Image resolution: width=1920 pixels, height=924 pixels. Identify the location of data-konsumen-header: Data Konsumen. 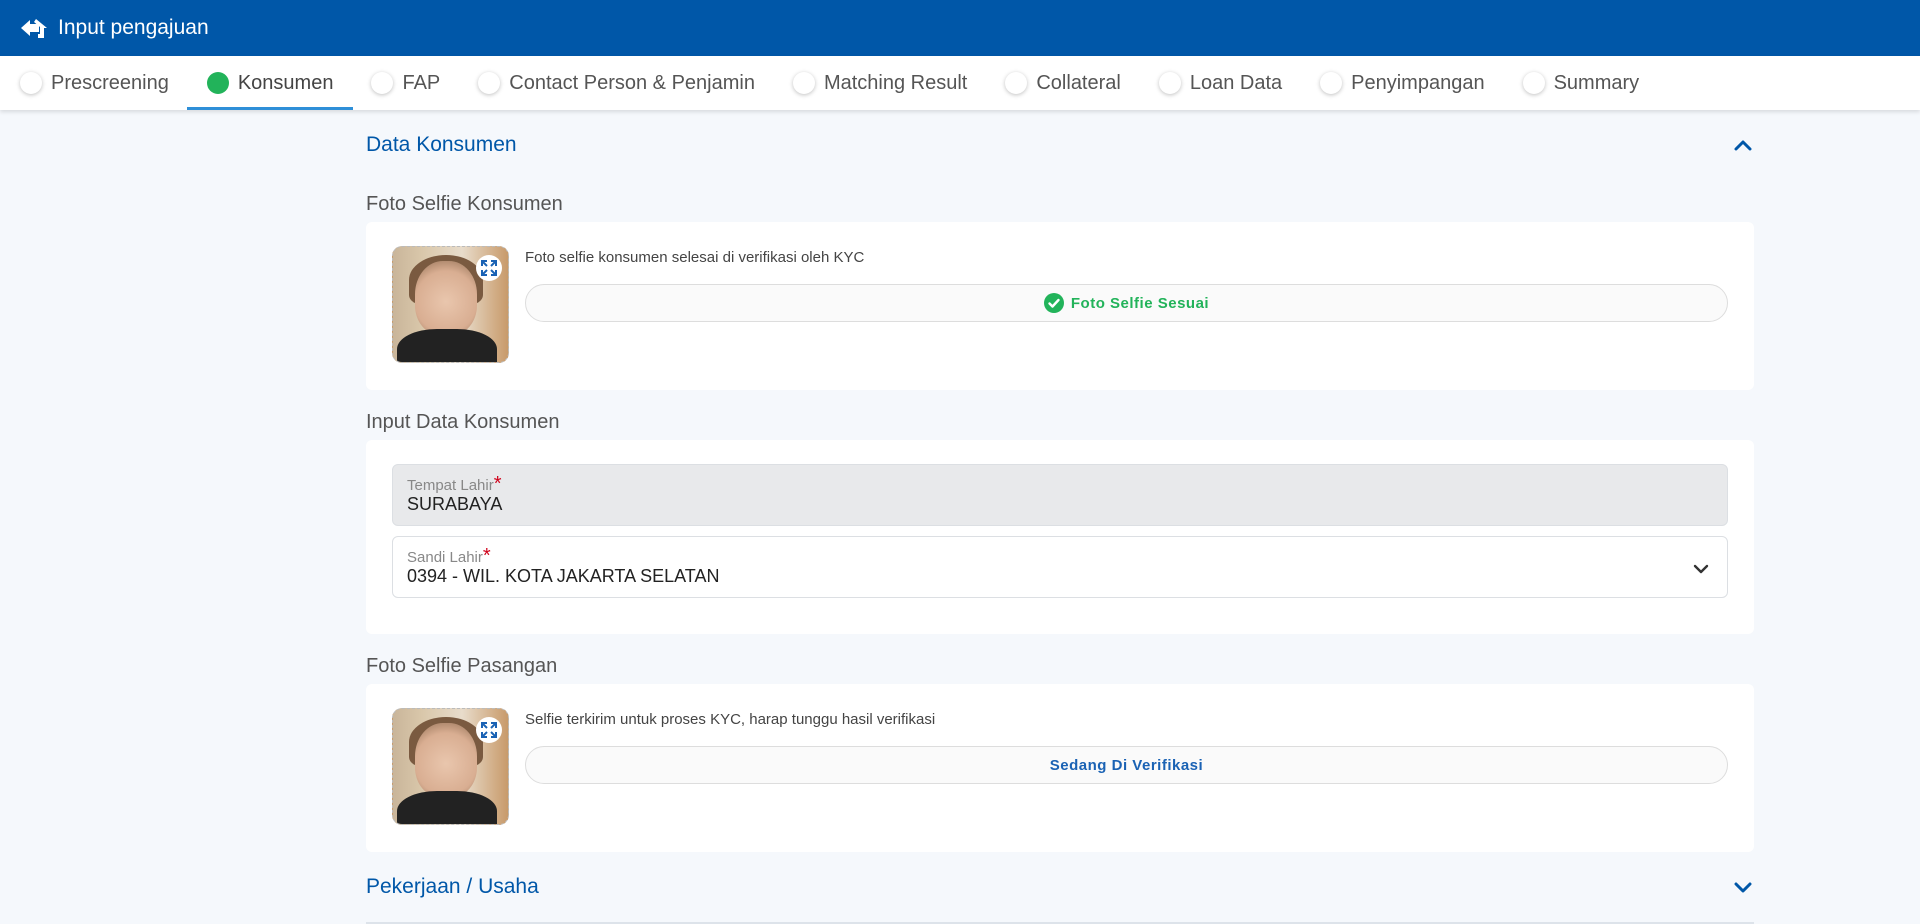
(1060, 145).